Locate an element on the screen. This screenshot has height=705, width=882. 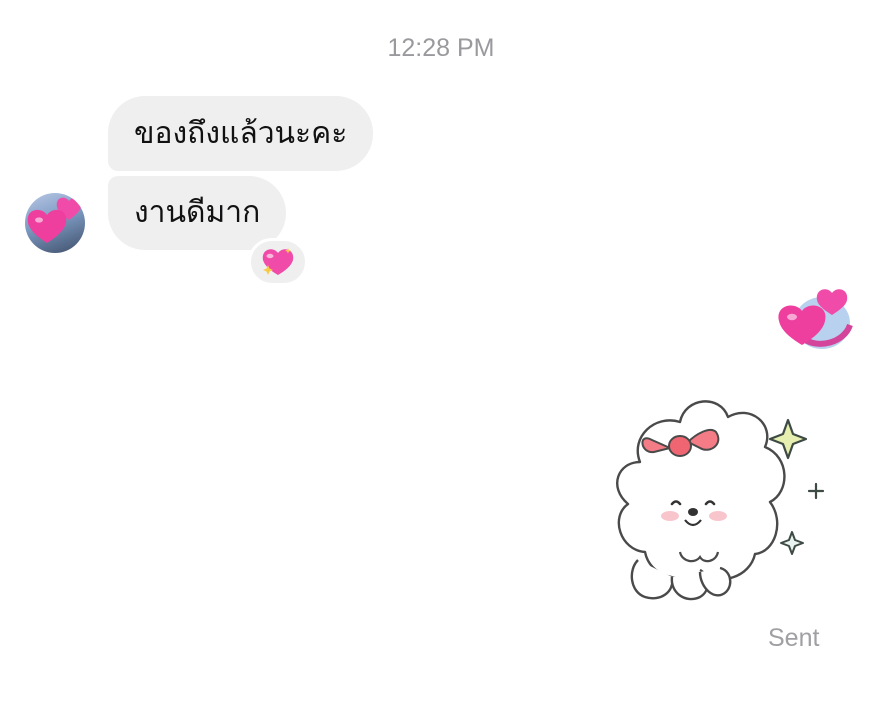
sparkling-heart-icon is located at coordinates (278, 261).